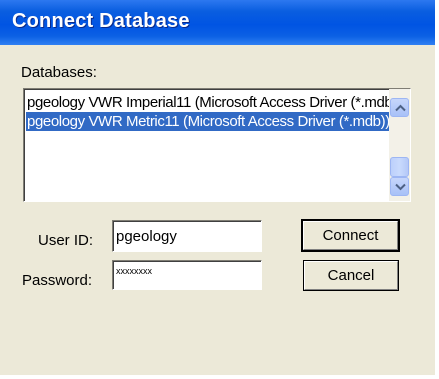  I want to click on password-label: Password:, so click(57, 280).